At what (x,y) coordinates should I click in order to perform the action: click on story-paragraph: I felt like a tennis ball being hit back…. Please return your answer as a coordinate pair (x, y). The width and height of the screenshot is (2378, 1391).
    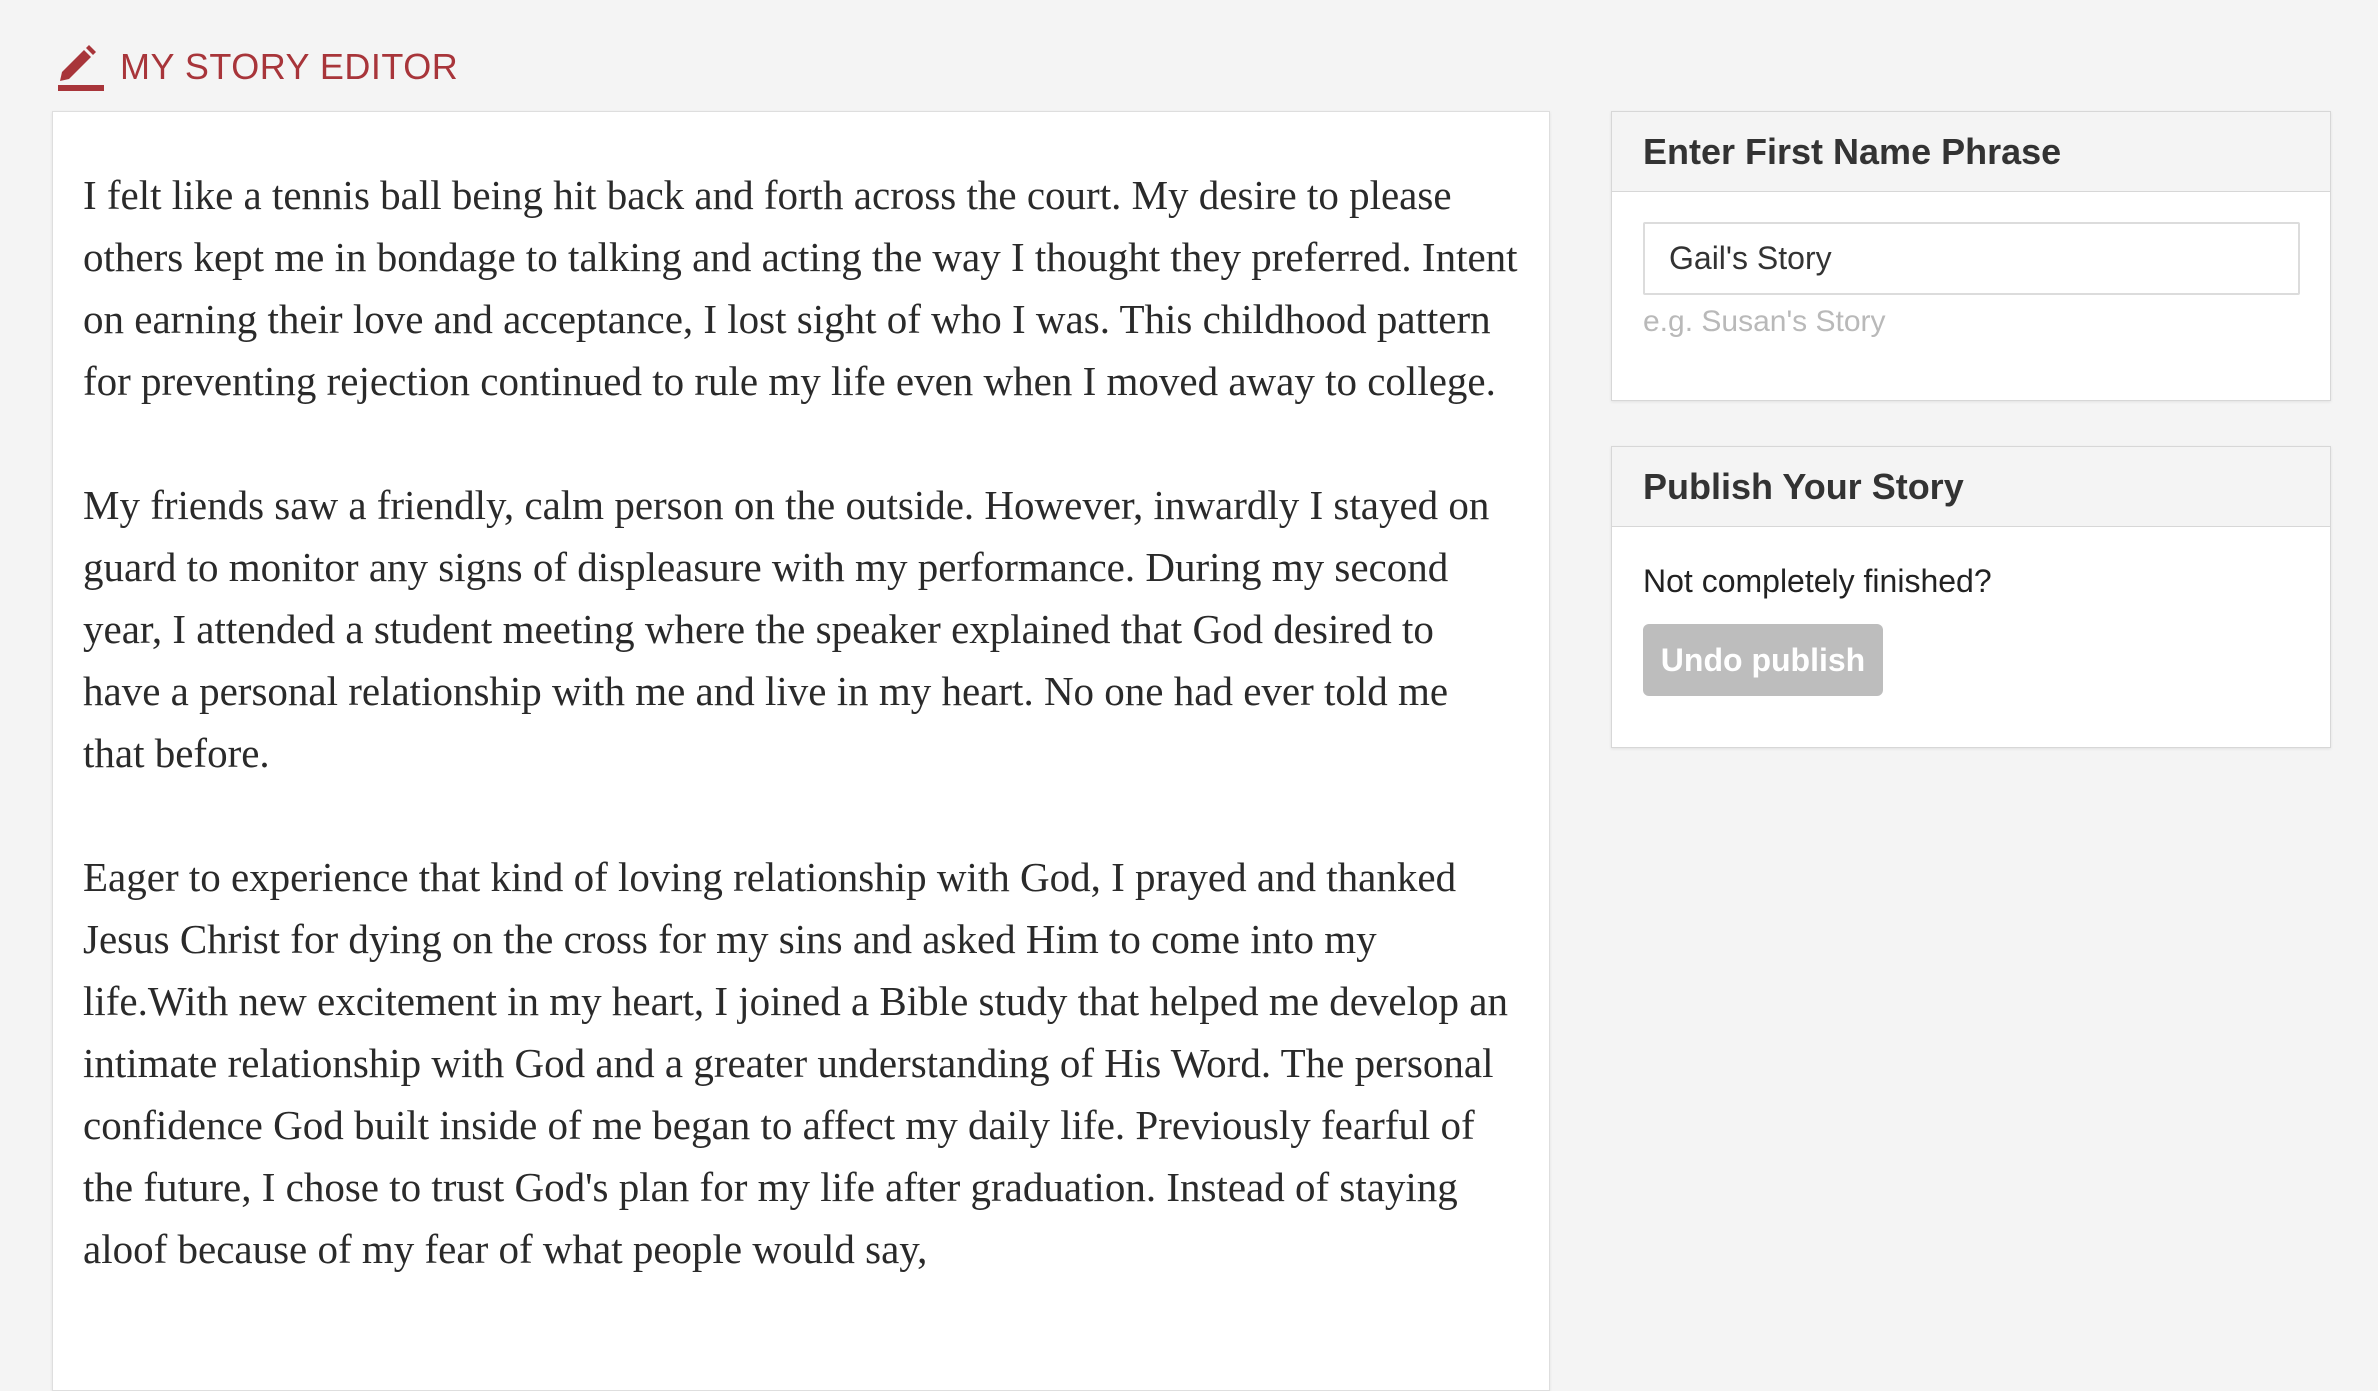
    Looking at the image, I should click on (801, 288).